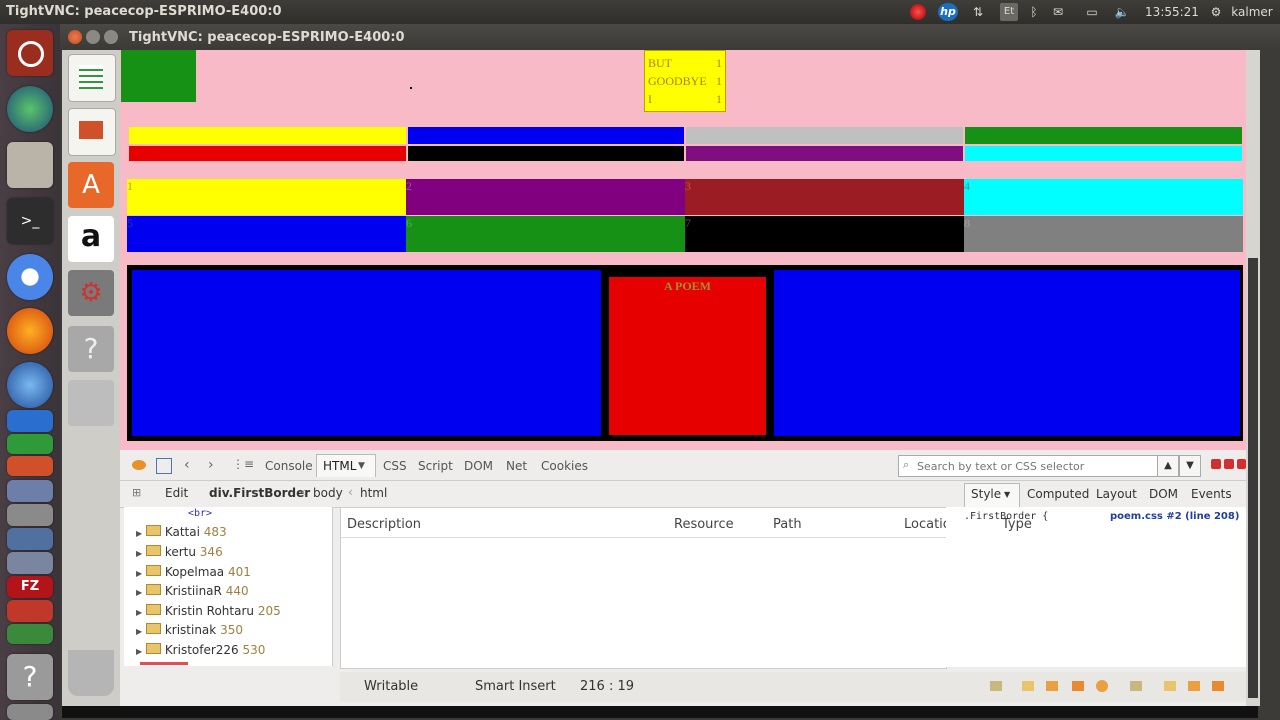  Describe the element at coordinates (435, 466) in the screenshot. I see `tab-script: Script` at that location.